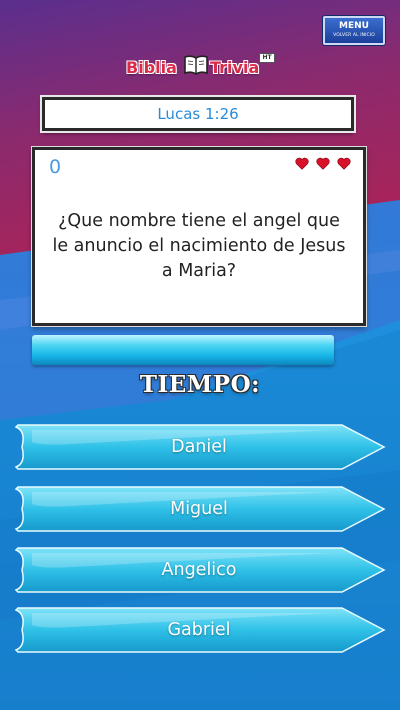 This screenshot has height=710, width=400. What do you see at coordinates (55, 167) in the screenshot?
I see `score-counter: 0` at bounding box center [55, 167].